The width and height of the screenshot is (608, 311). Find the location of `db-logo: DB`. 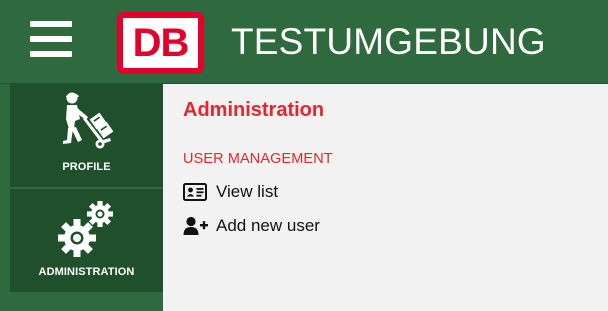

db-logo: DB is located at coordinates (160, 43).